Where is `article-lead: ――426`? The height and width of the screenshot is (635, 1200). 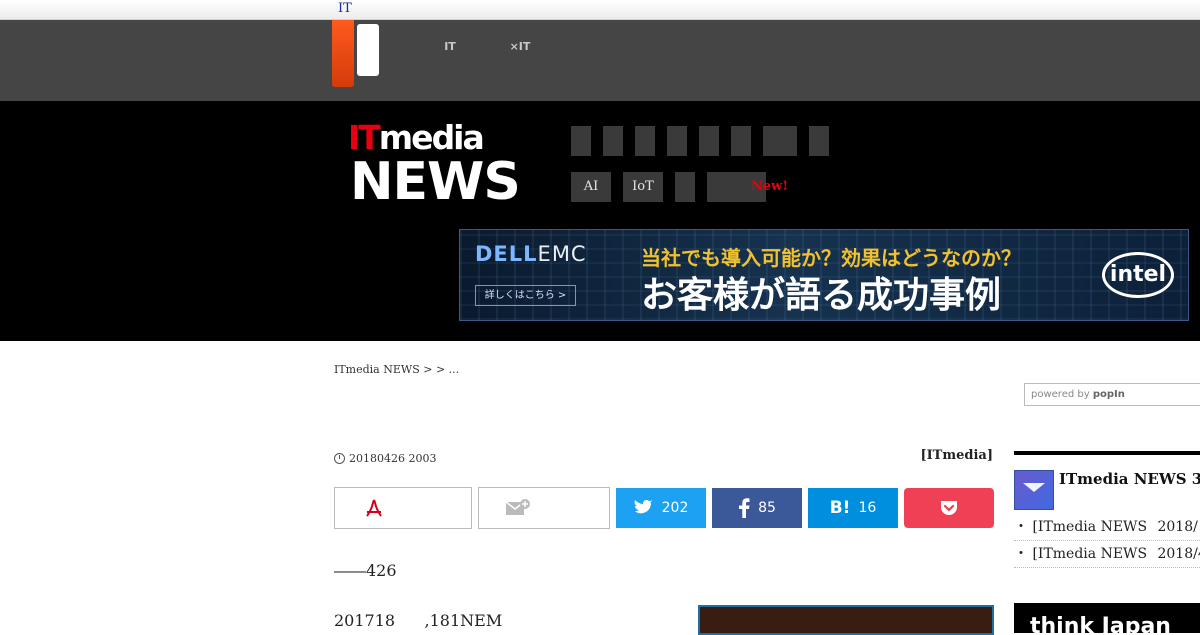 article-lead: ――426 is located at coordinates (365, 570).